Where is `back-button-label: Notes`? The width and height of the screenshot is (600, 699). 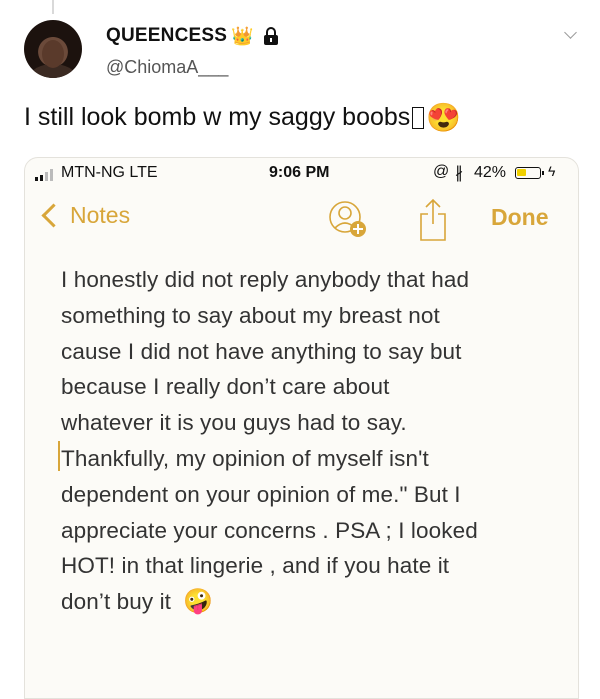
back-button-label: Notes is located at coordinates (100, 215).